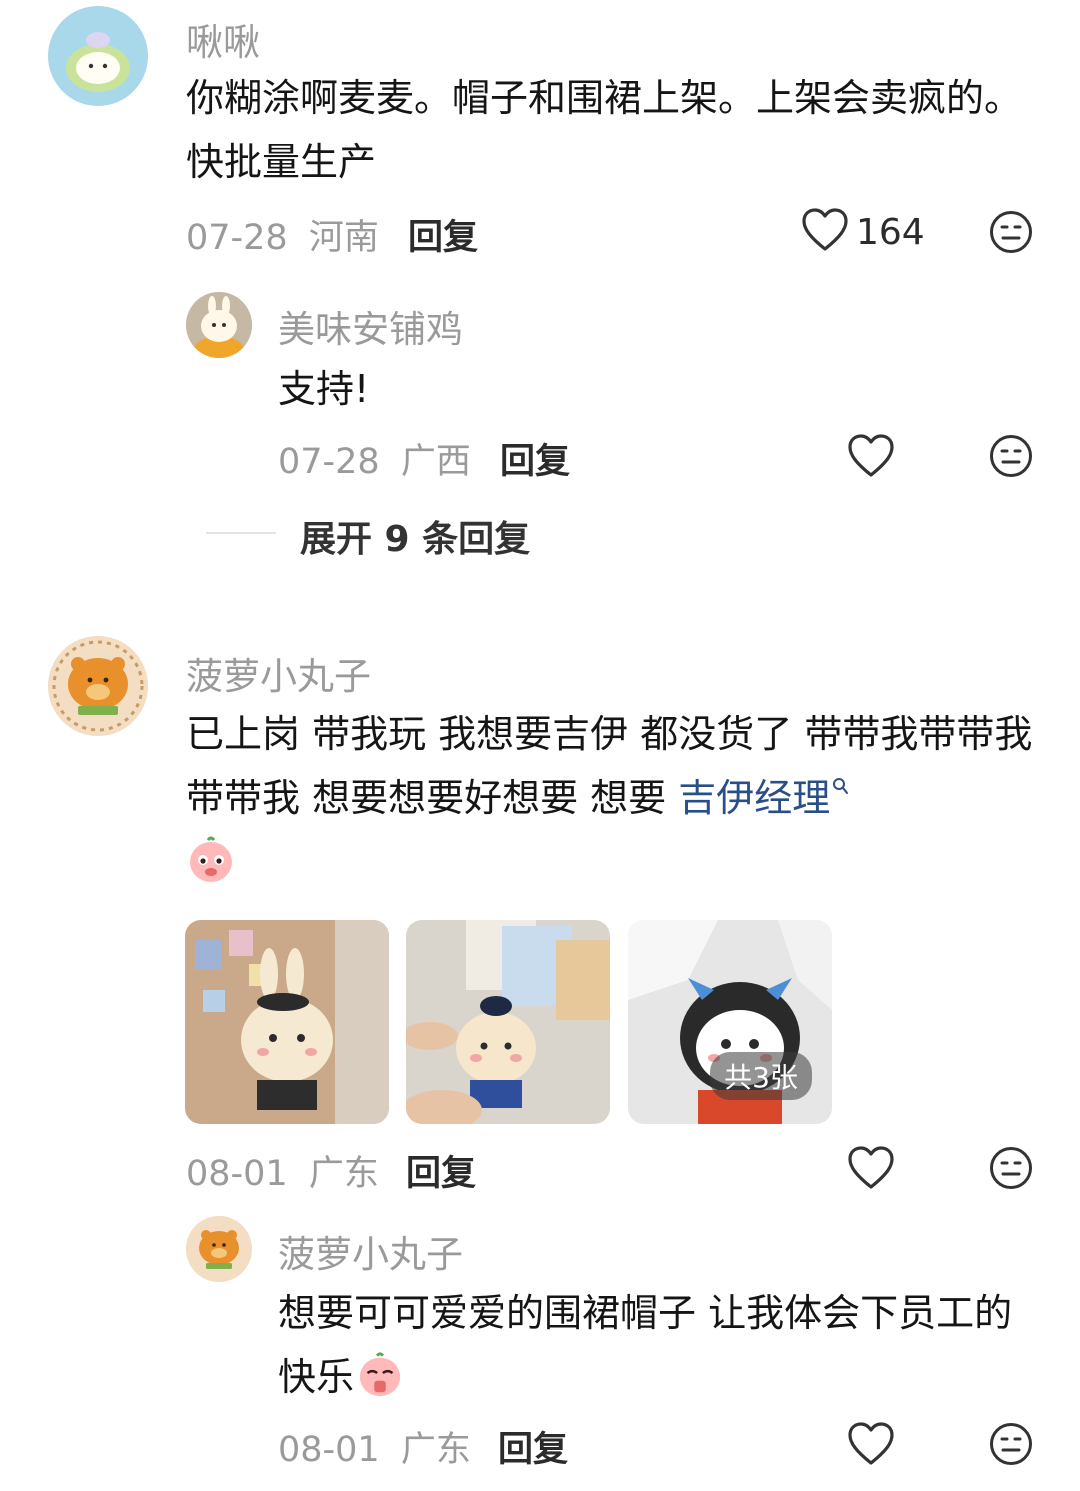 The height and width of the screenshot is (1491, 1080). Describe the element at coordinates (237, 238) in the screenshot. I see `comment-date-value: 07-28` at that location.